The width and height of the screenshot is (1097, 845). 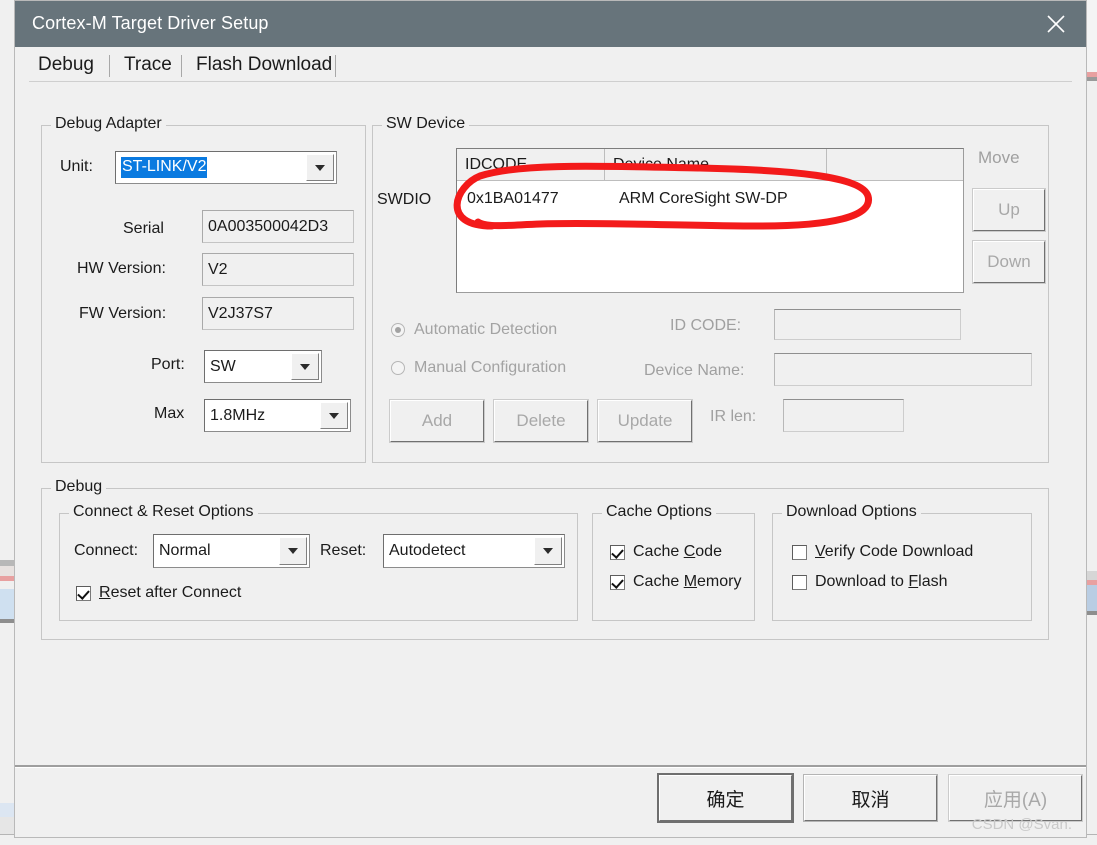 I want to click on manual-configuration-radio: Manual Configuration, so click(x=478, y=368).